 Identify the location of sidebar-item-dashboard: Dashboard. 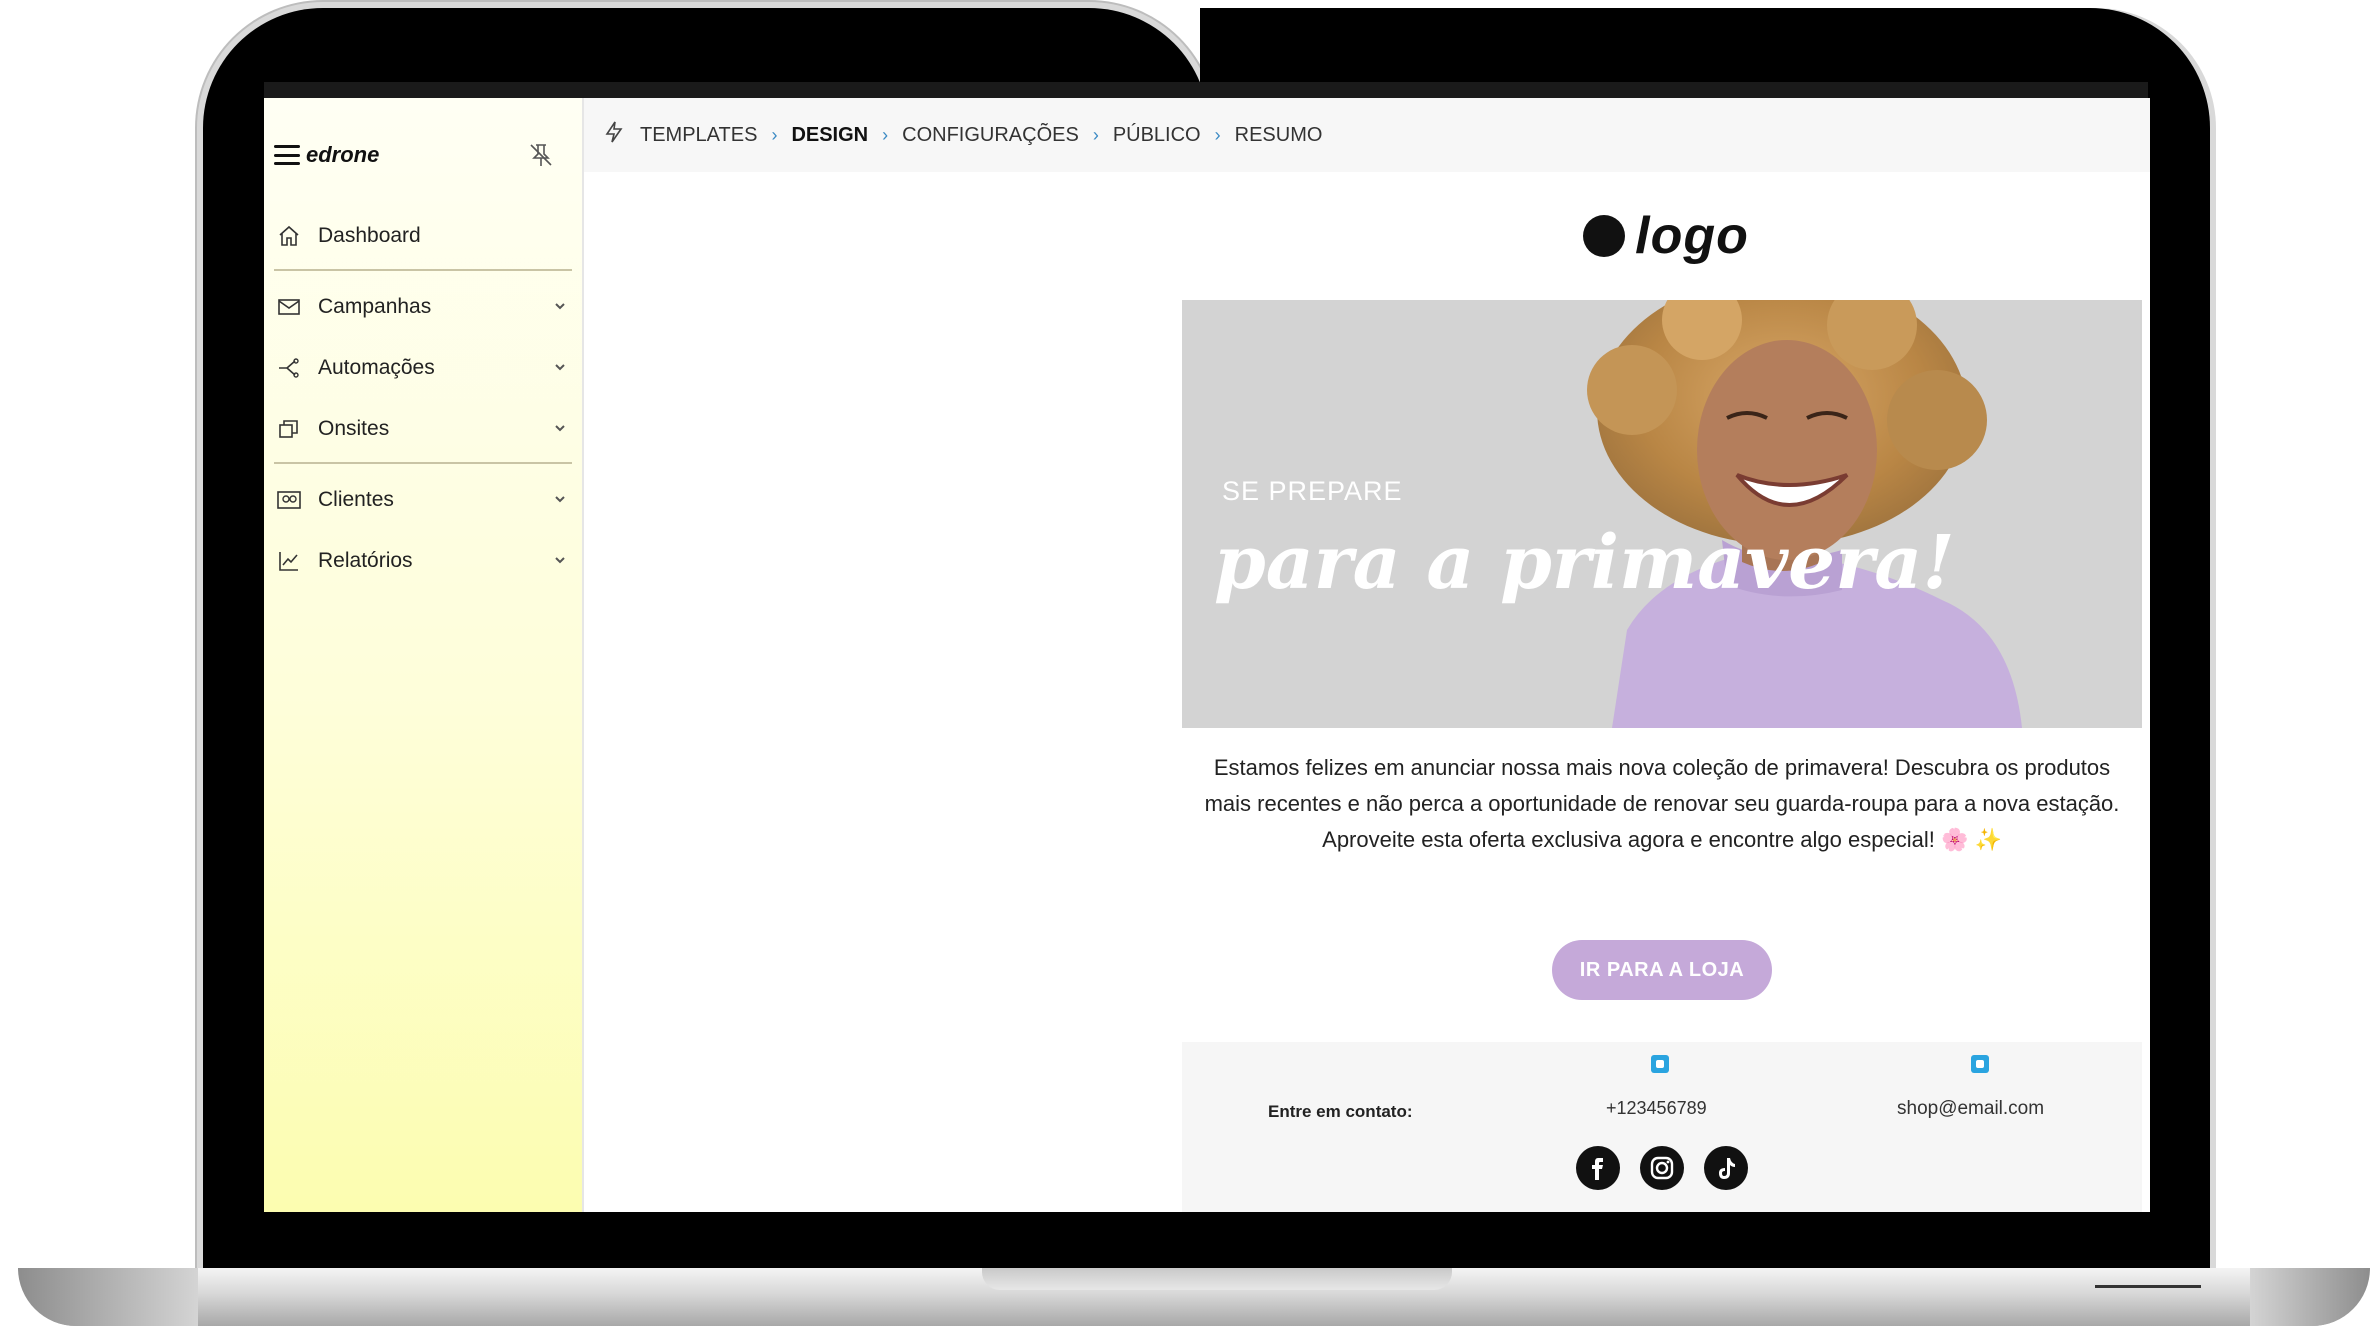
(423, 236).